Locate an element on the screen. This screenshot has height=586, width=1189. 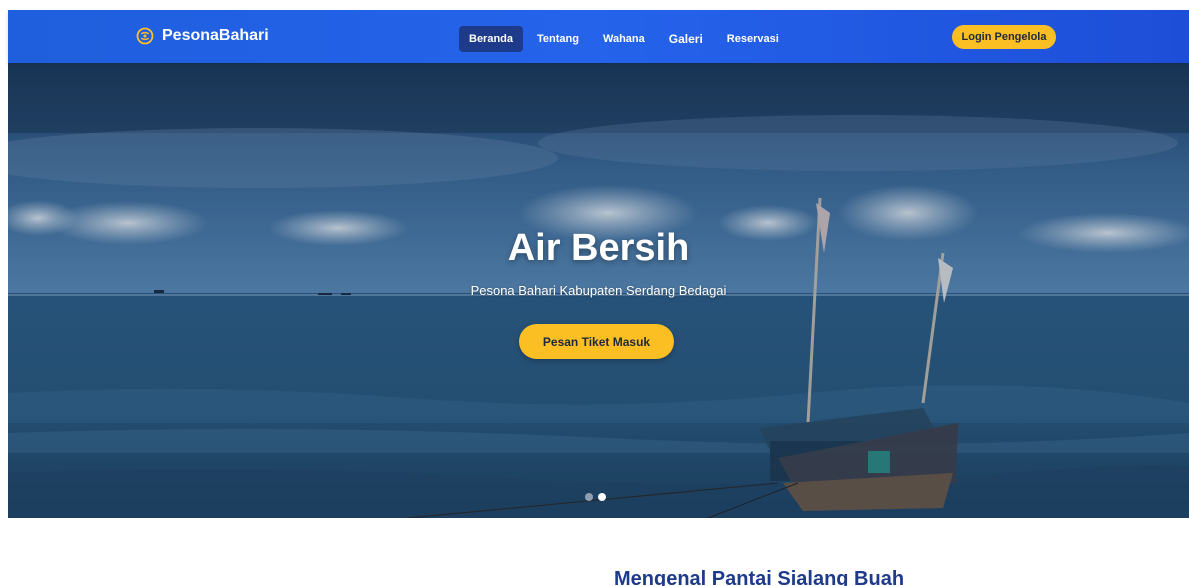
carousel-indicators is located at coordinates (598, 497).